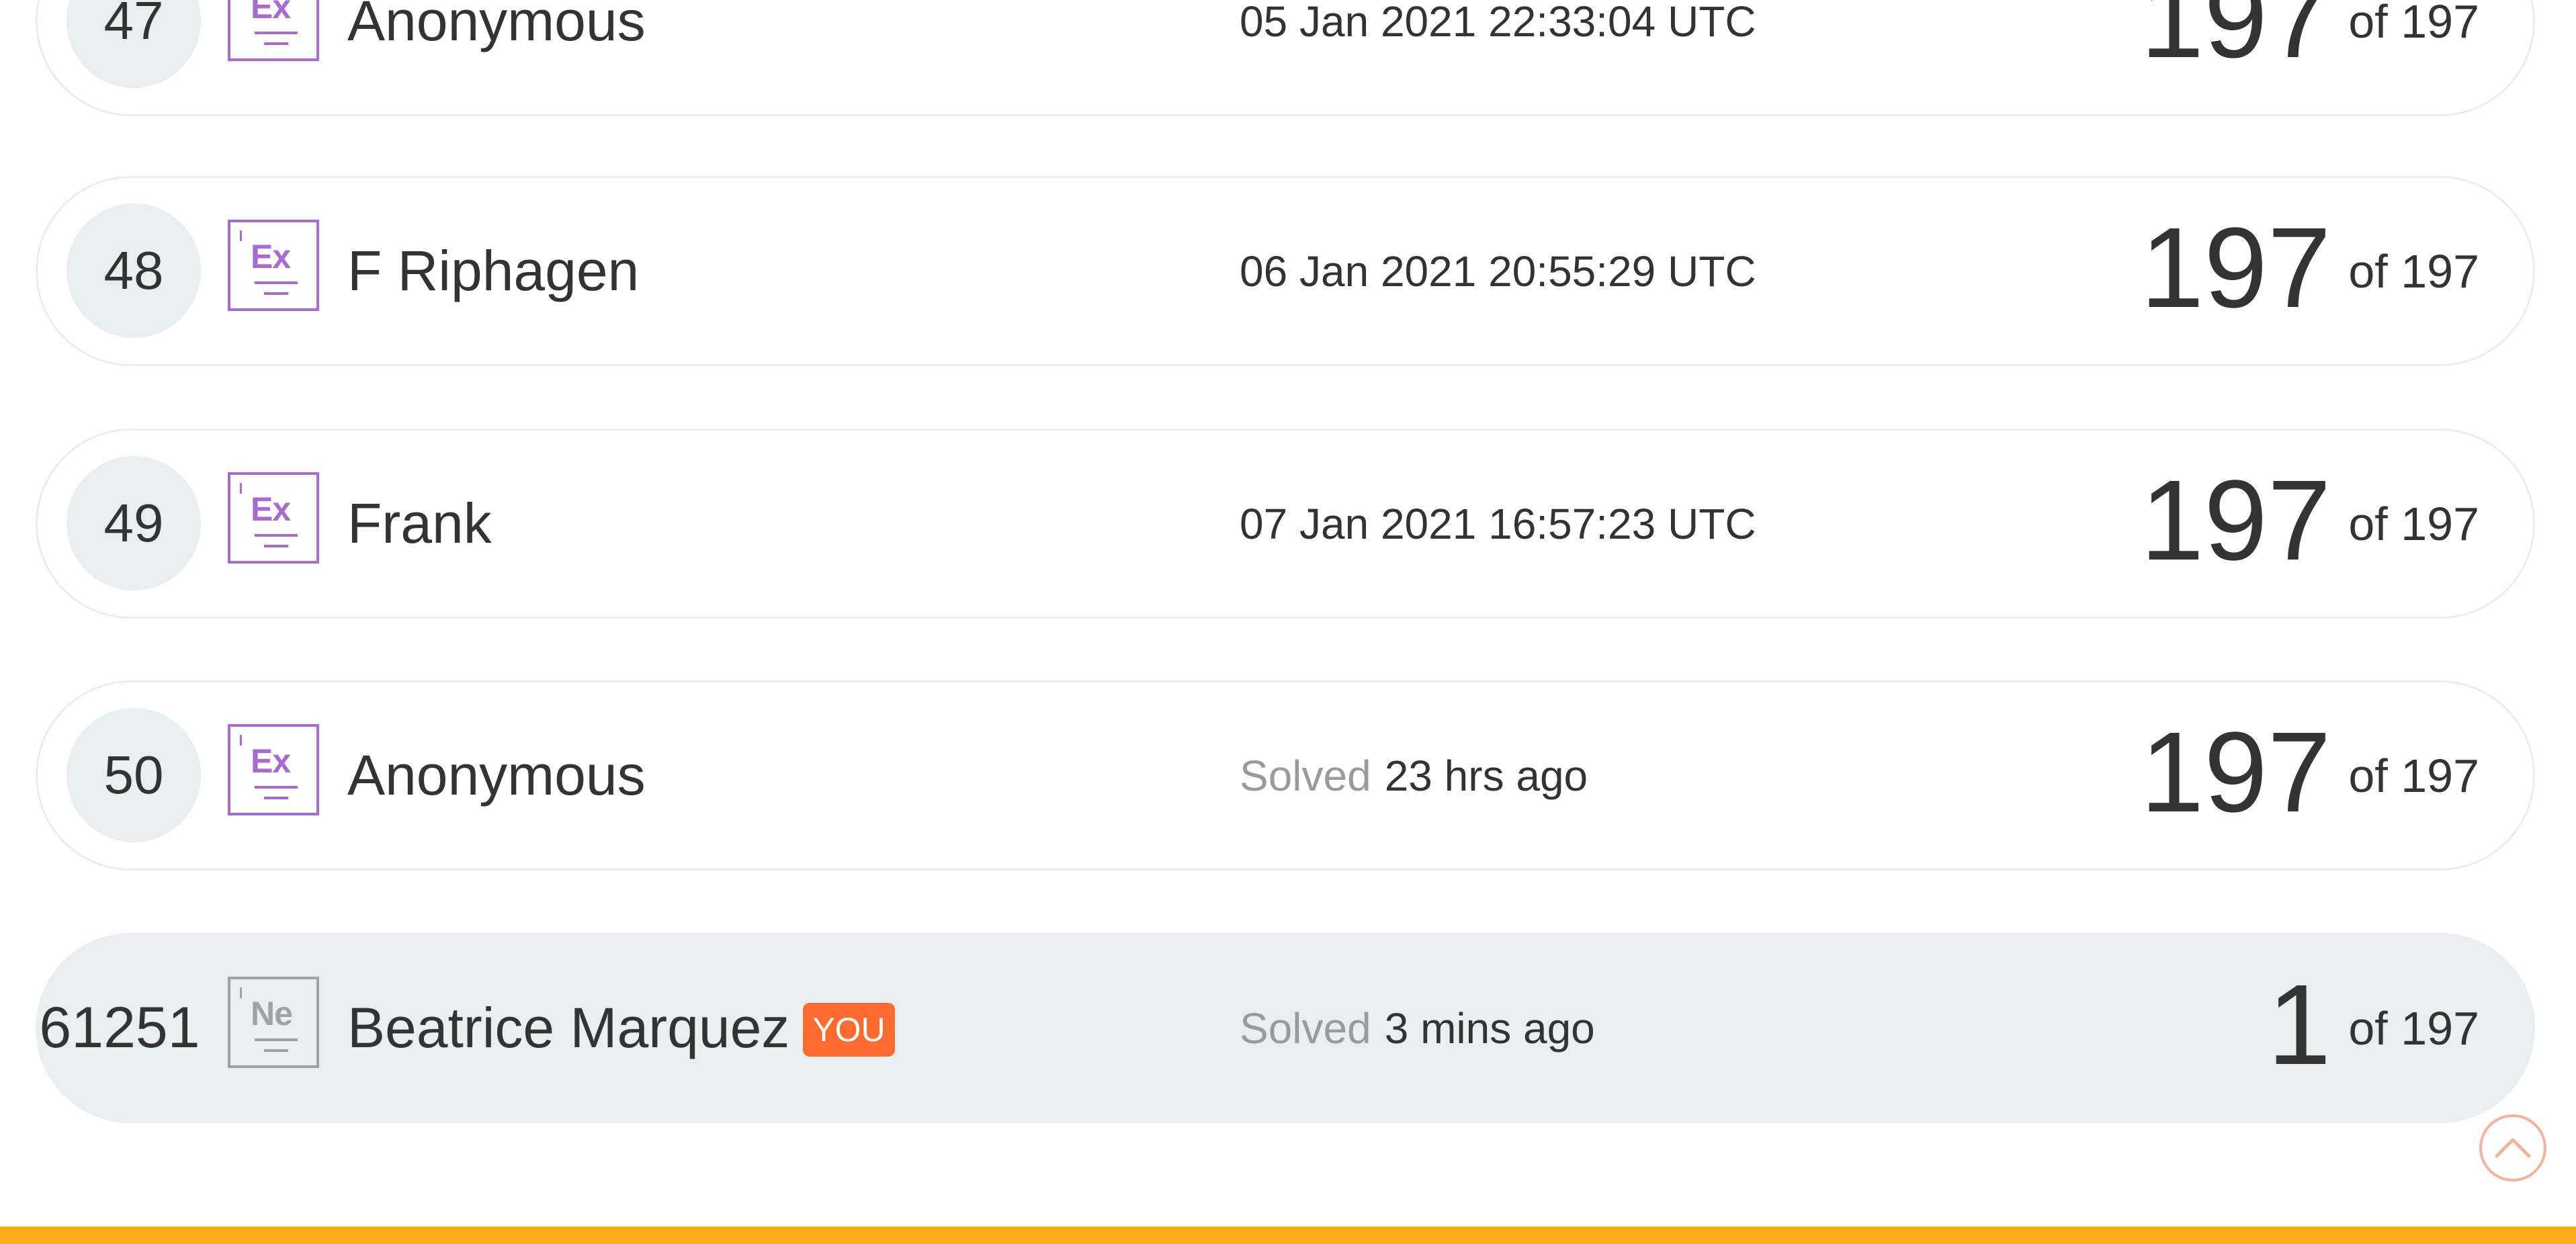 Image resolution: width=2576 pixels, height=1244 pixels. I want to click on user-name: F Riphagen, so click(493, 270).